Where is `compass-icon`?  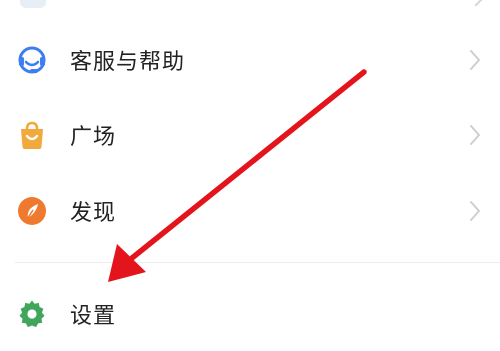 compass-icon is located at coordinates (32, 211).